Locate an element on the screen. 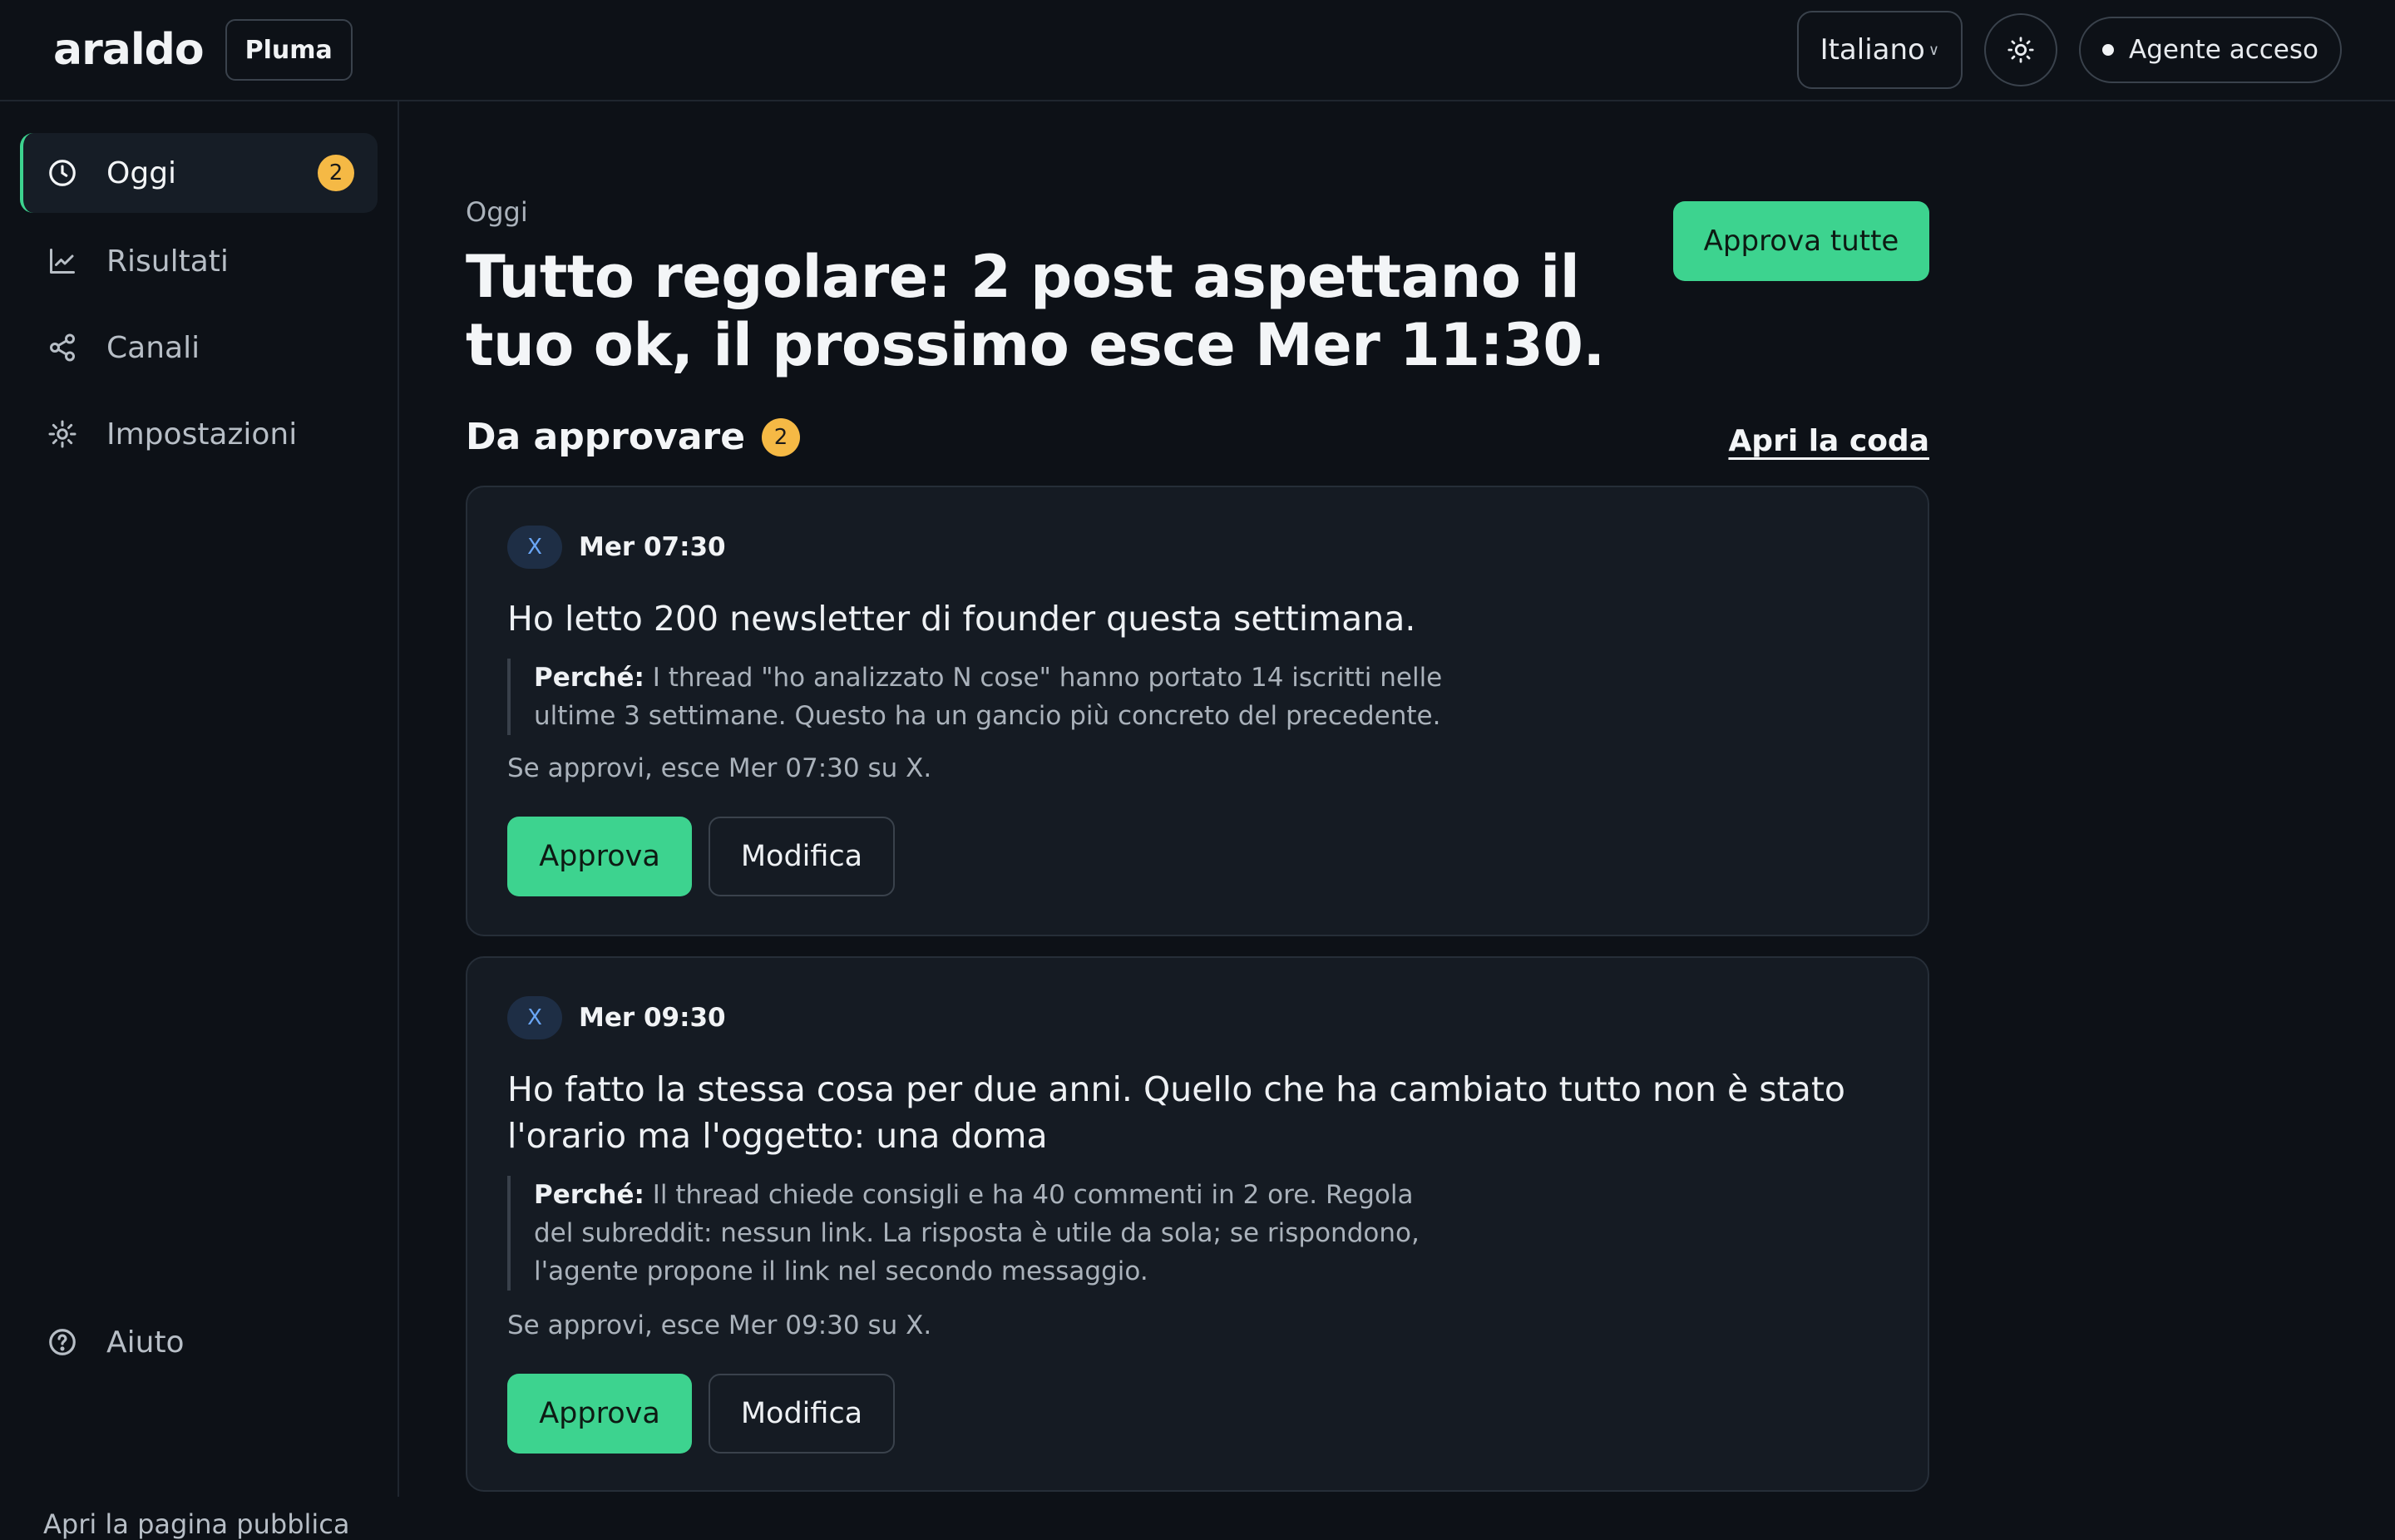 Image resolution: width=2395 pixels, height=1540 pixels. approve-all-button: Approva tutte is located at coordinates (1801, 241).